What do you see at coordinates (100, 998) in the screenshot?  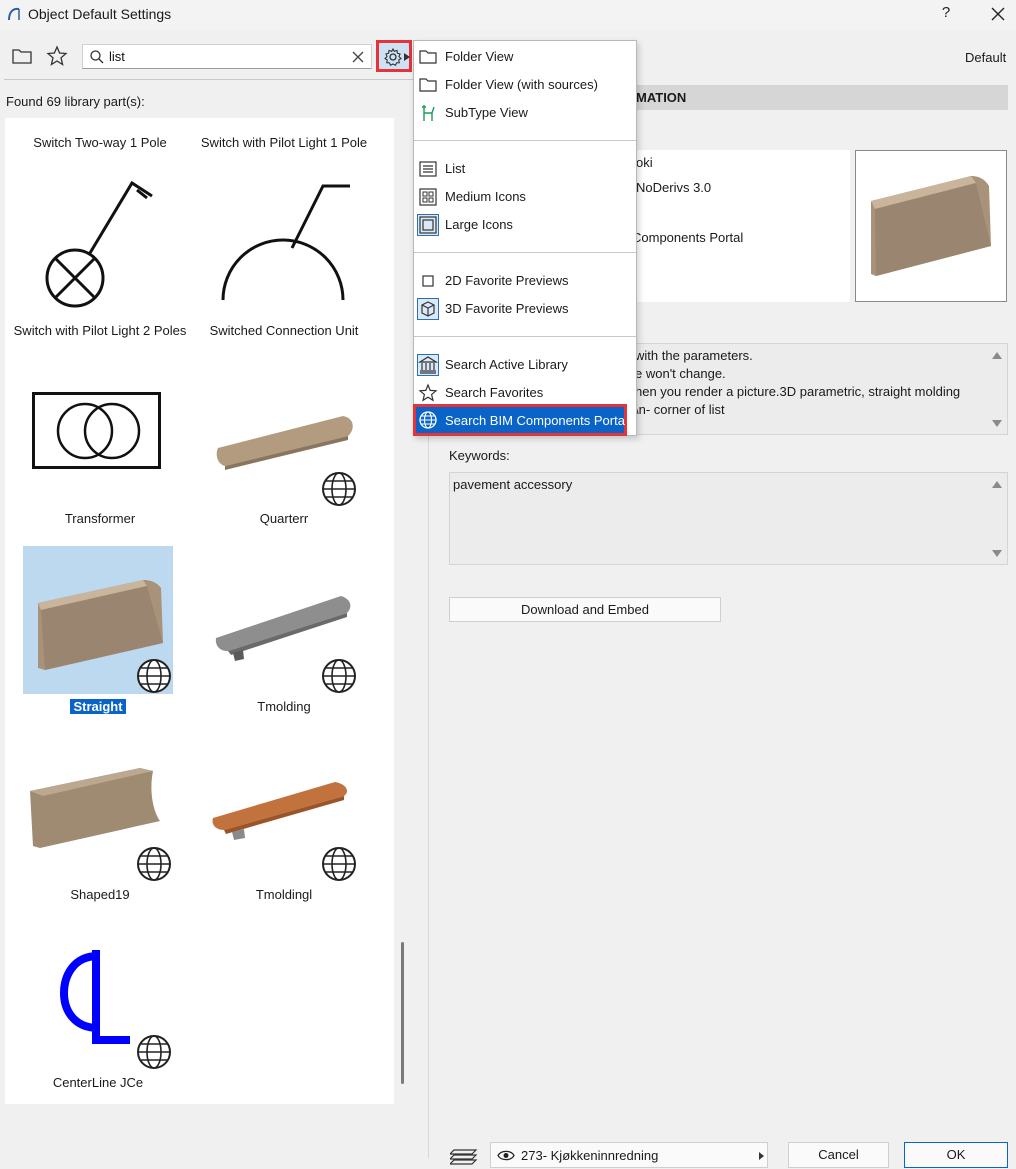 I see `centerline-symbol` at bounding box center [100, 998].